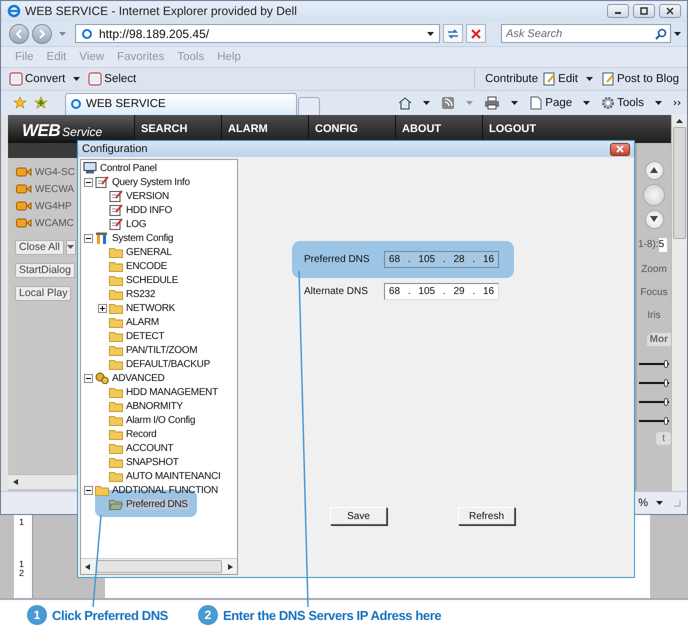 The image size is (688, 633). What do you see at coordinates (160, 420) in the screenshot?
I see `tree-item: Alarm I/O Config` at bounding box center [160, 420].